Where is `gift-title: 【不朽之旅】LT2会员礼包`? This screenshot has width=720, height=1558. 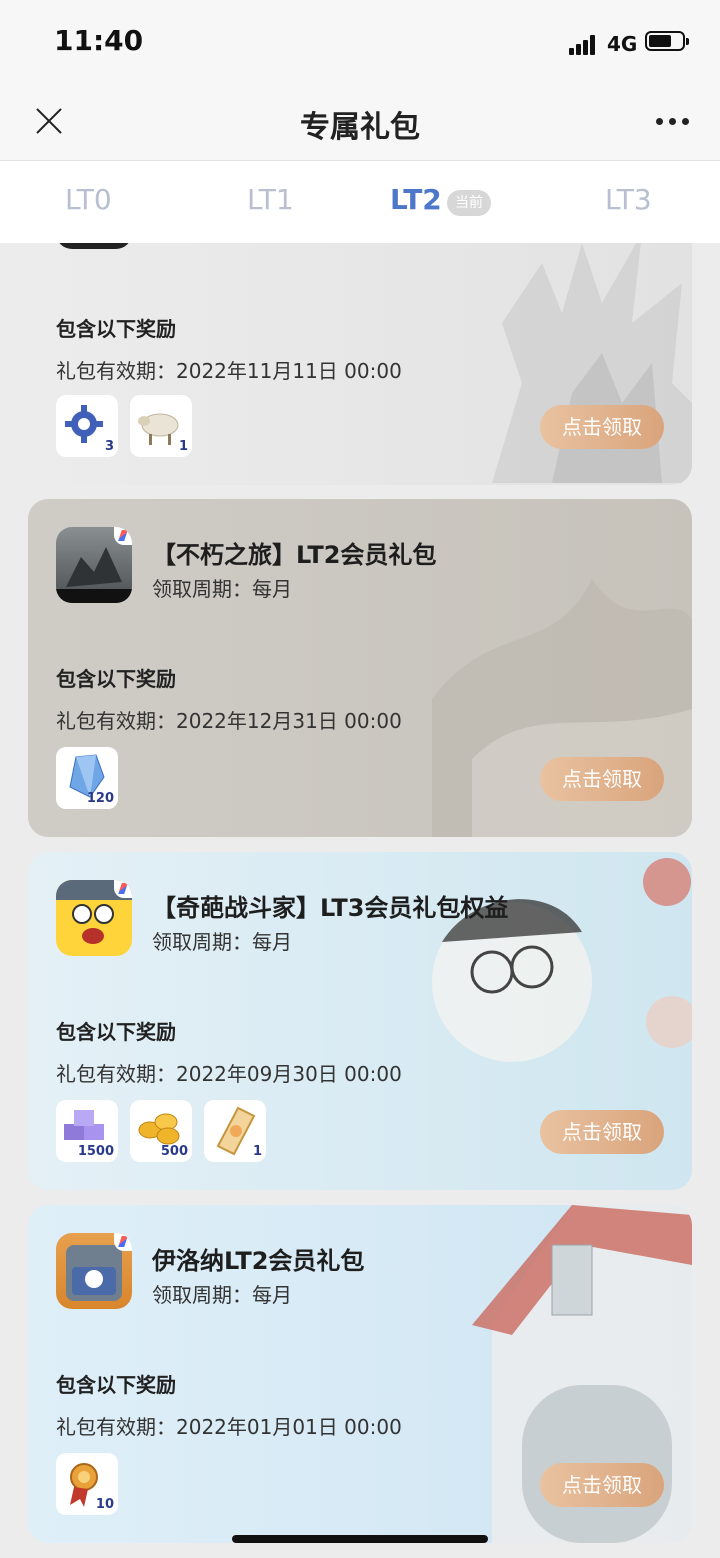 gift-title: 【不朽之旅】LT2会员礼包 is located at coordinates (294, 555).